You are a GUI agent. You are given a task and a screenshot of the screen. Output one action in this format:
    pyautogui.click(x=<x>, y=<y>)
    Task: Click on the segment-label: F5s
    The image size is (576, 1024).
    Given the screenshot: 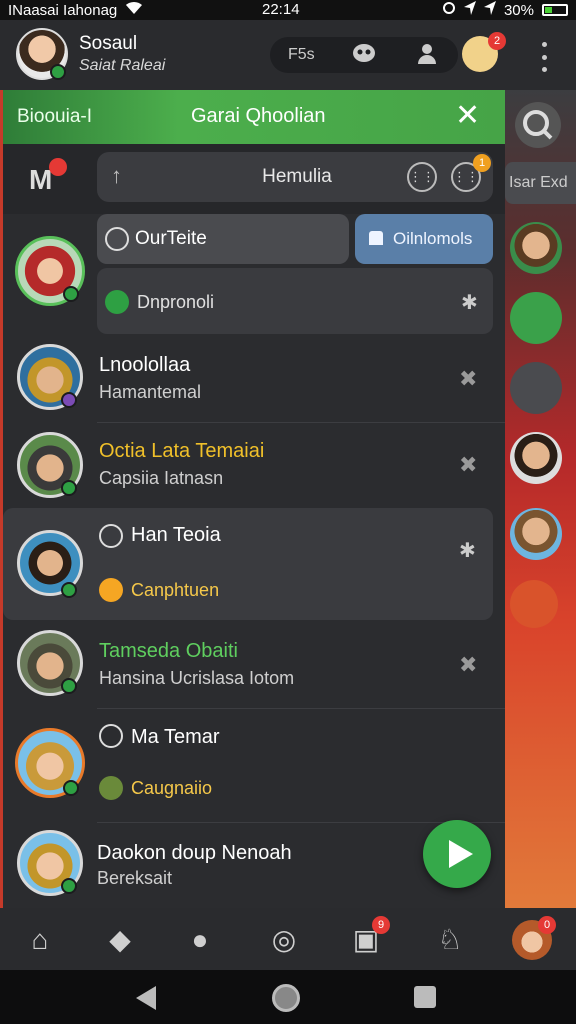 What is the action you would take?
    pyautogui.click(x=301, y=55)
    